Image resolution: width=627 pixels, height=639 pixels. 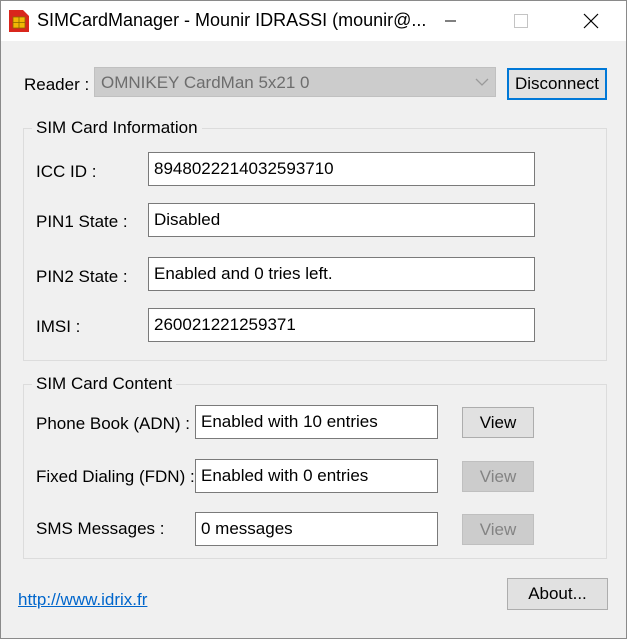 I want to click on close-icon, so click(x=591, y=21).